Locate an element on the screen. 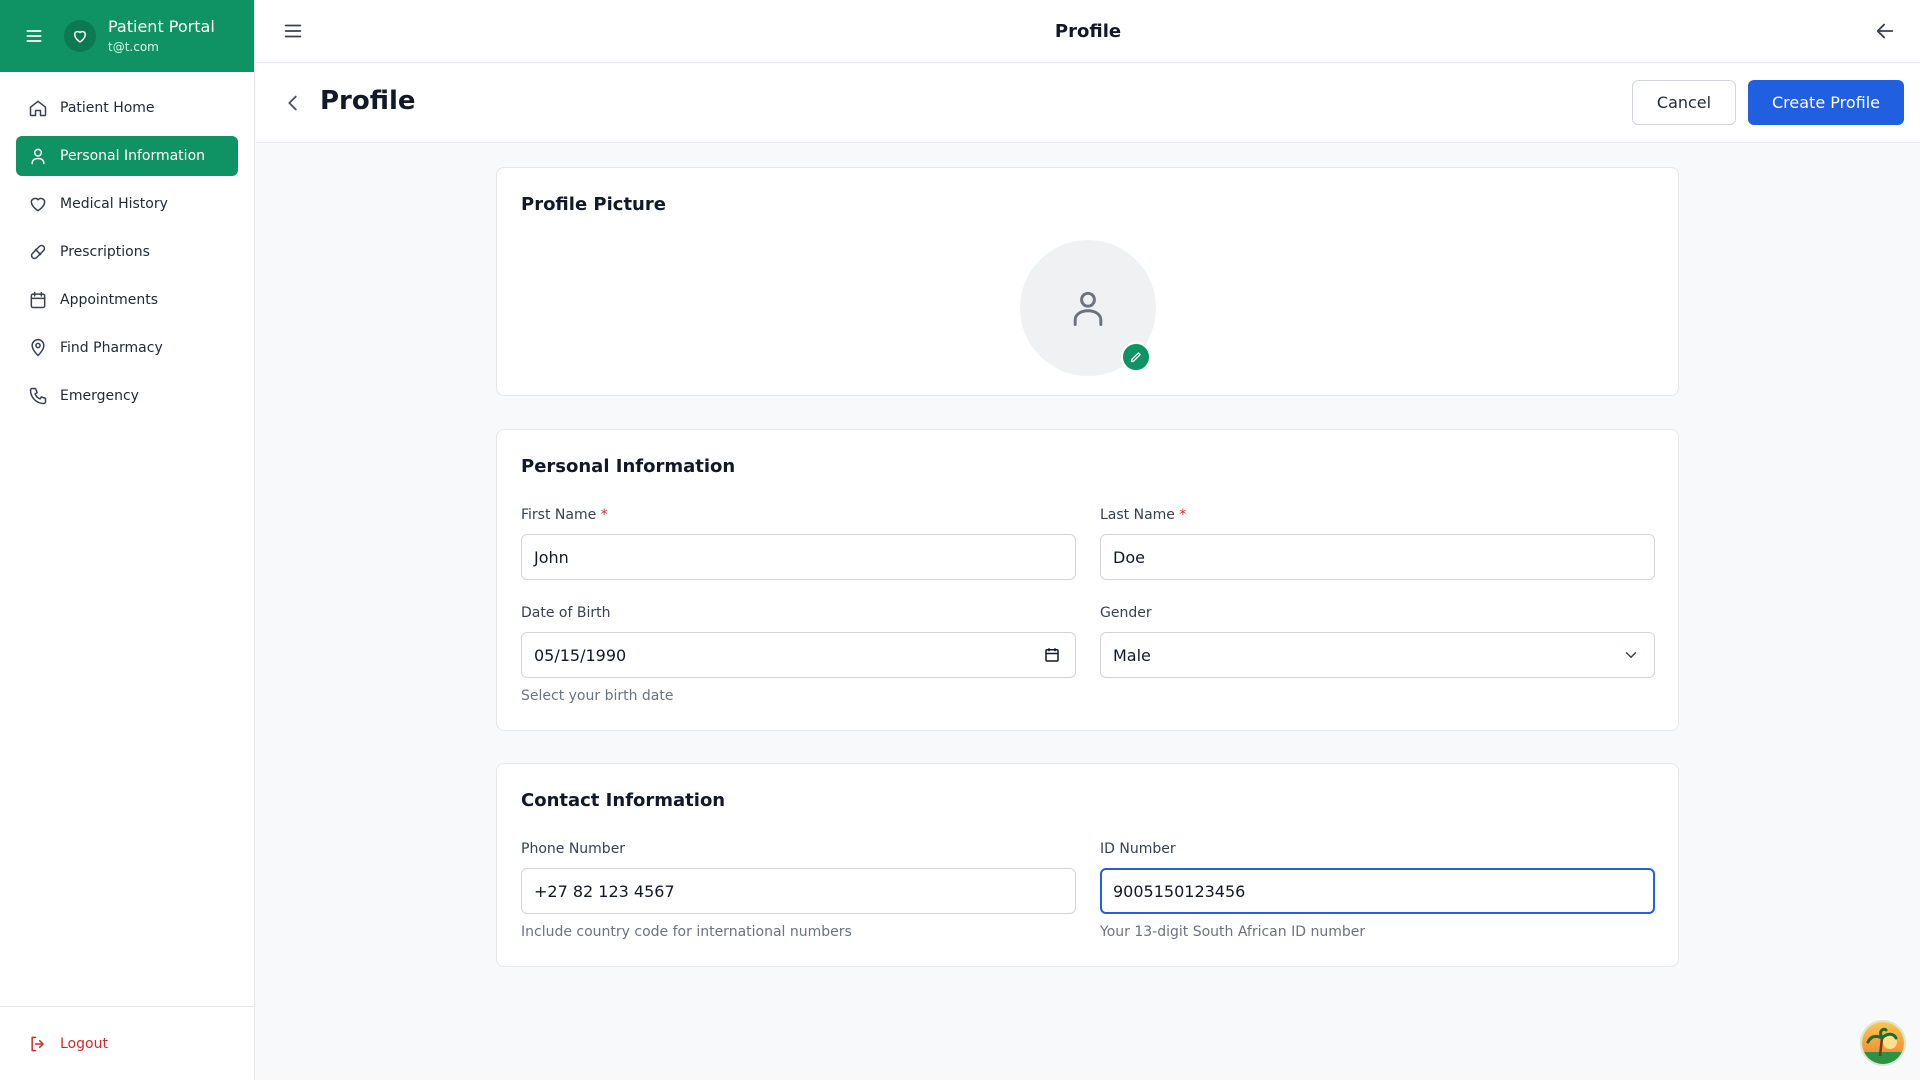  pencil-icon is located at coordinates (1135, 357).